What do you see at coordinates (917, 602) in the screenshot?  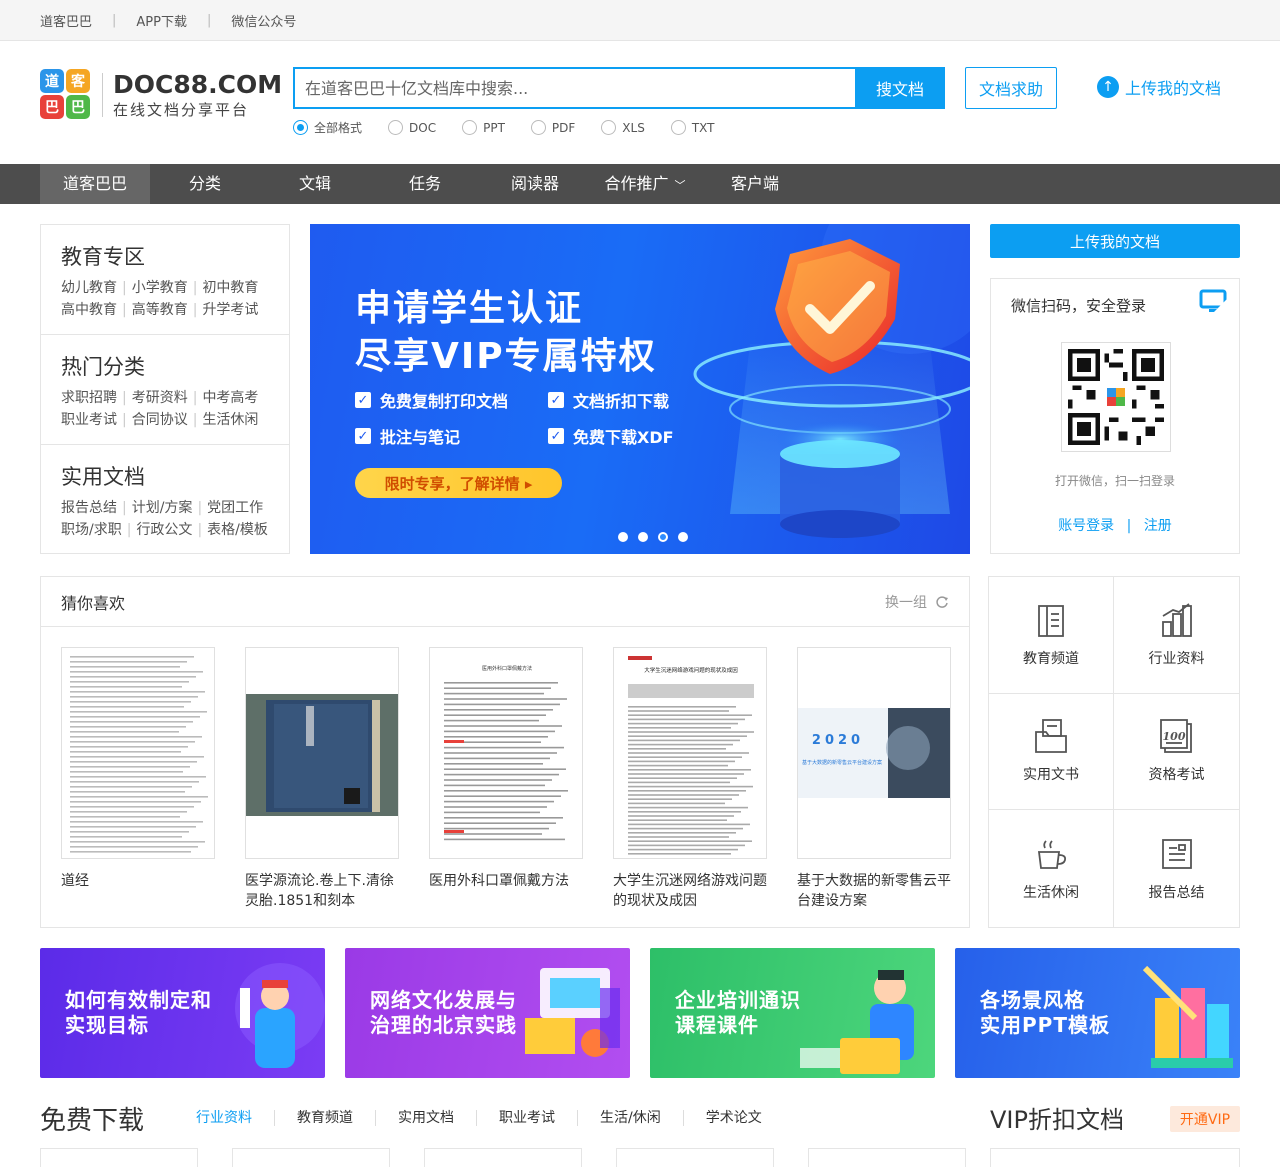 I see `refresh-button: 换一组` at bounding box center [917, 602].